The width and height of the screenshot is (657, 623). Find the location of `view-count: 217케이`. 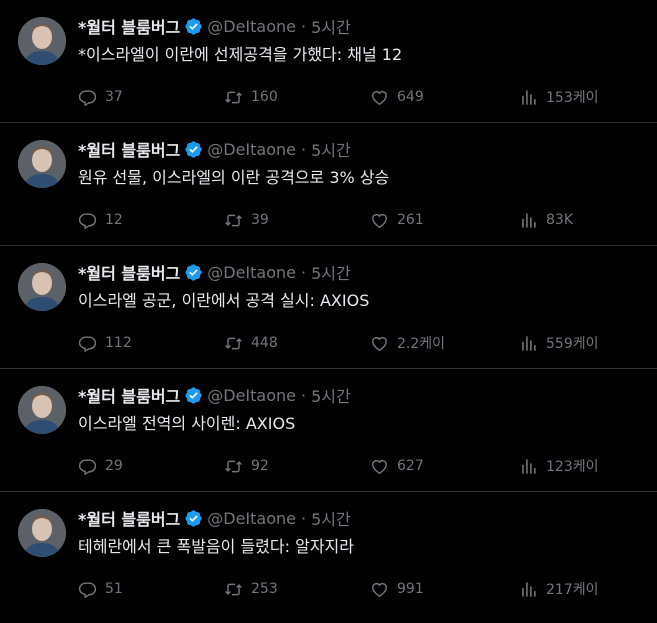

view-count: 217케이 is located at coordinates (572, 590).